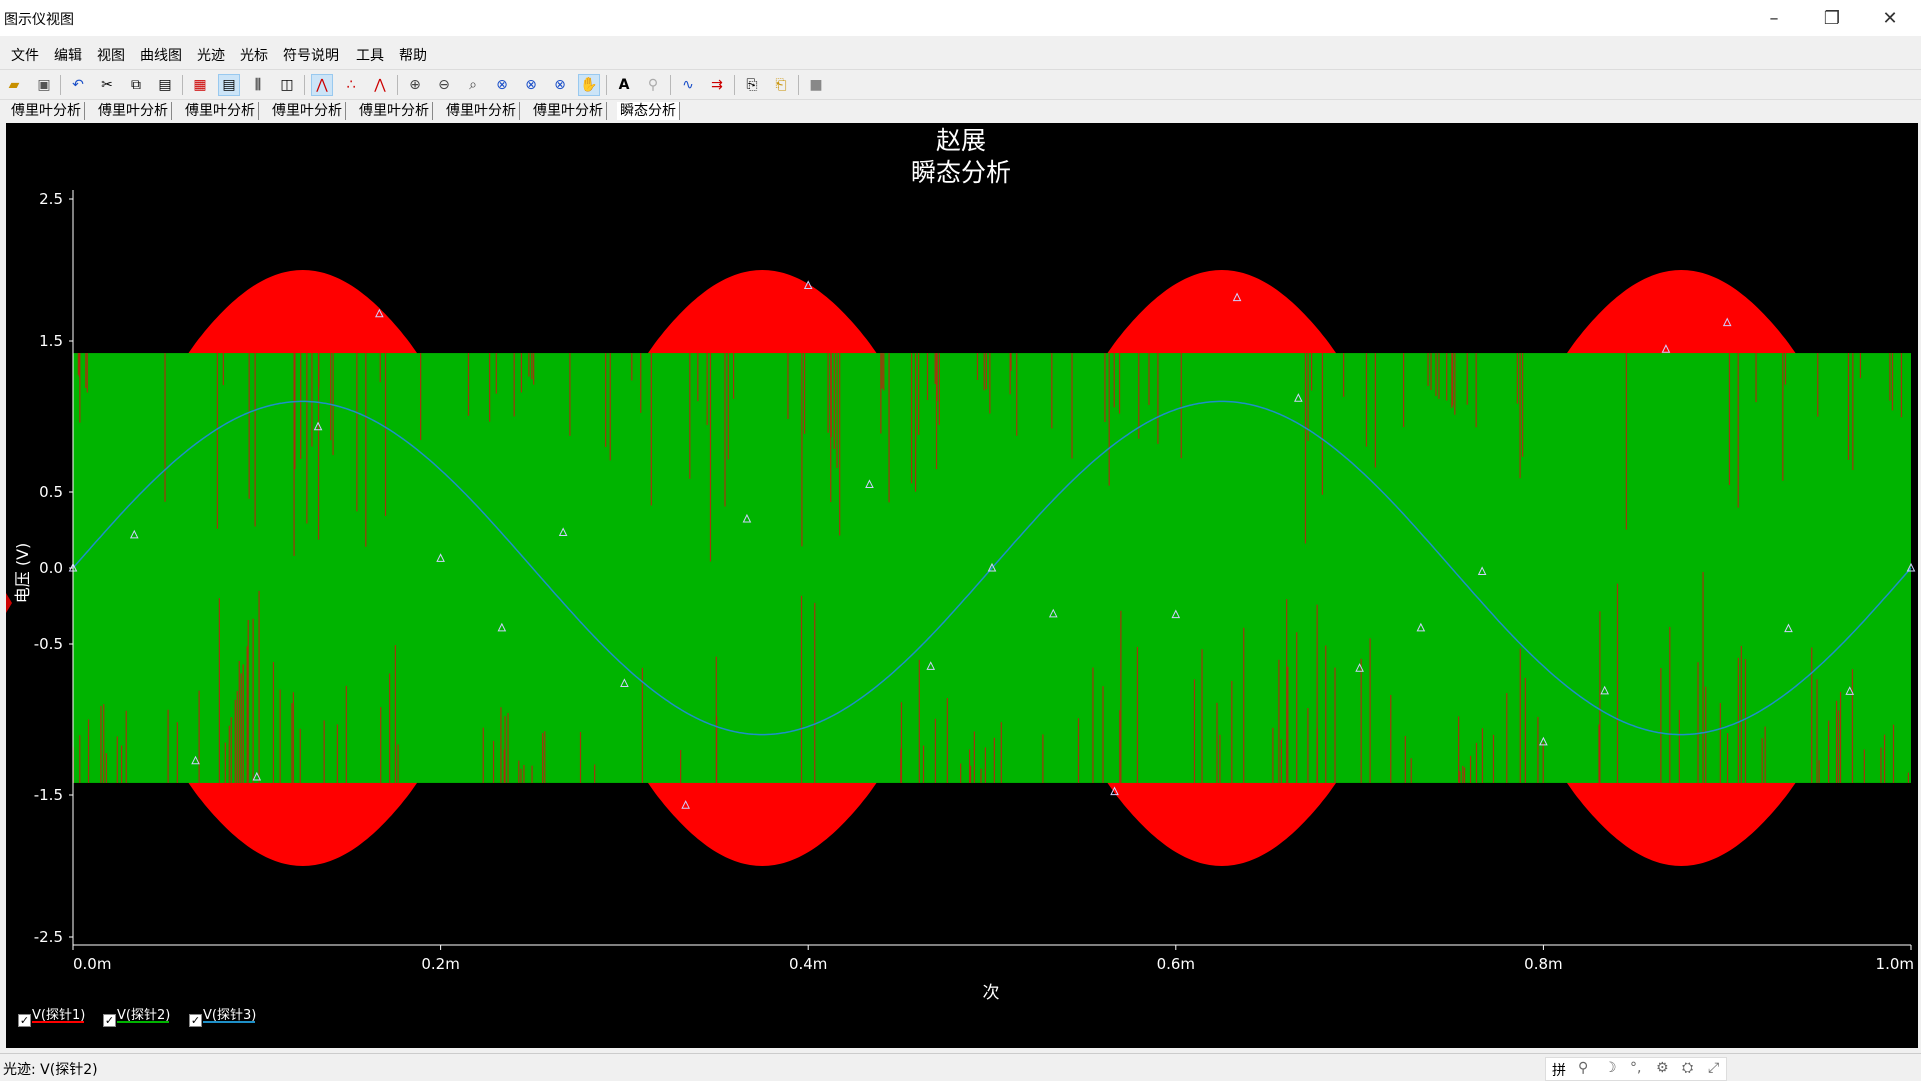 The image size is (1921, 1081). Describe the element at coordinates (560, 85) in the screenshot. I see `zoom-full-icon: ⊗` at that location.